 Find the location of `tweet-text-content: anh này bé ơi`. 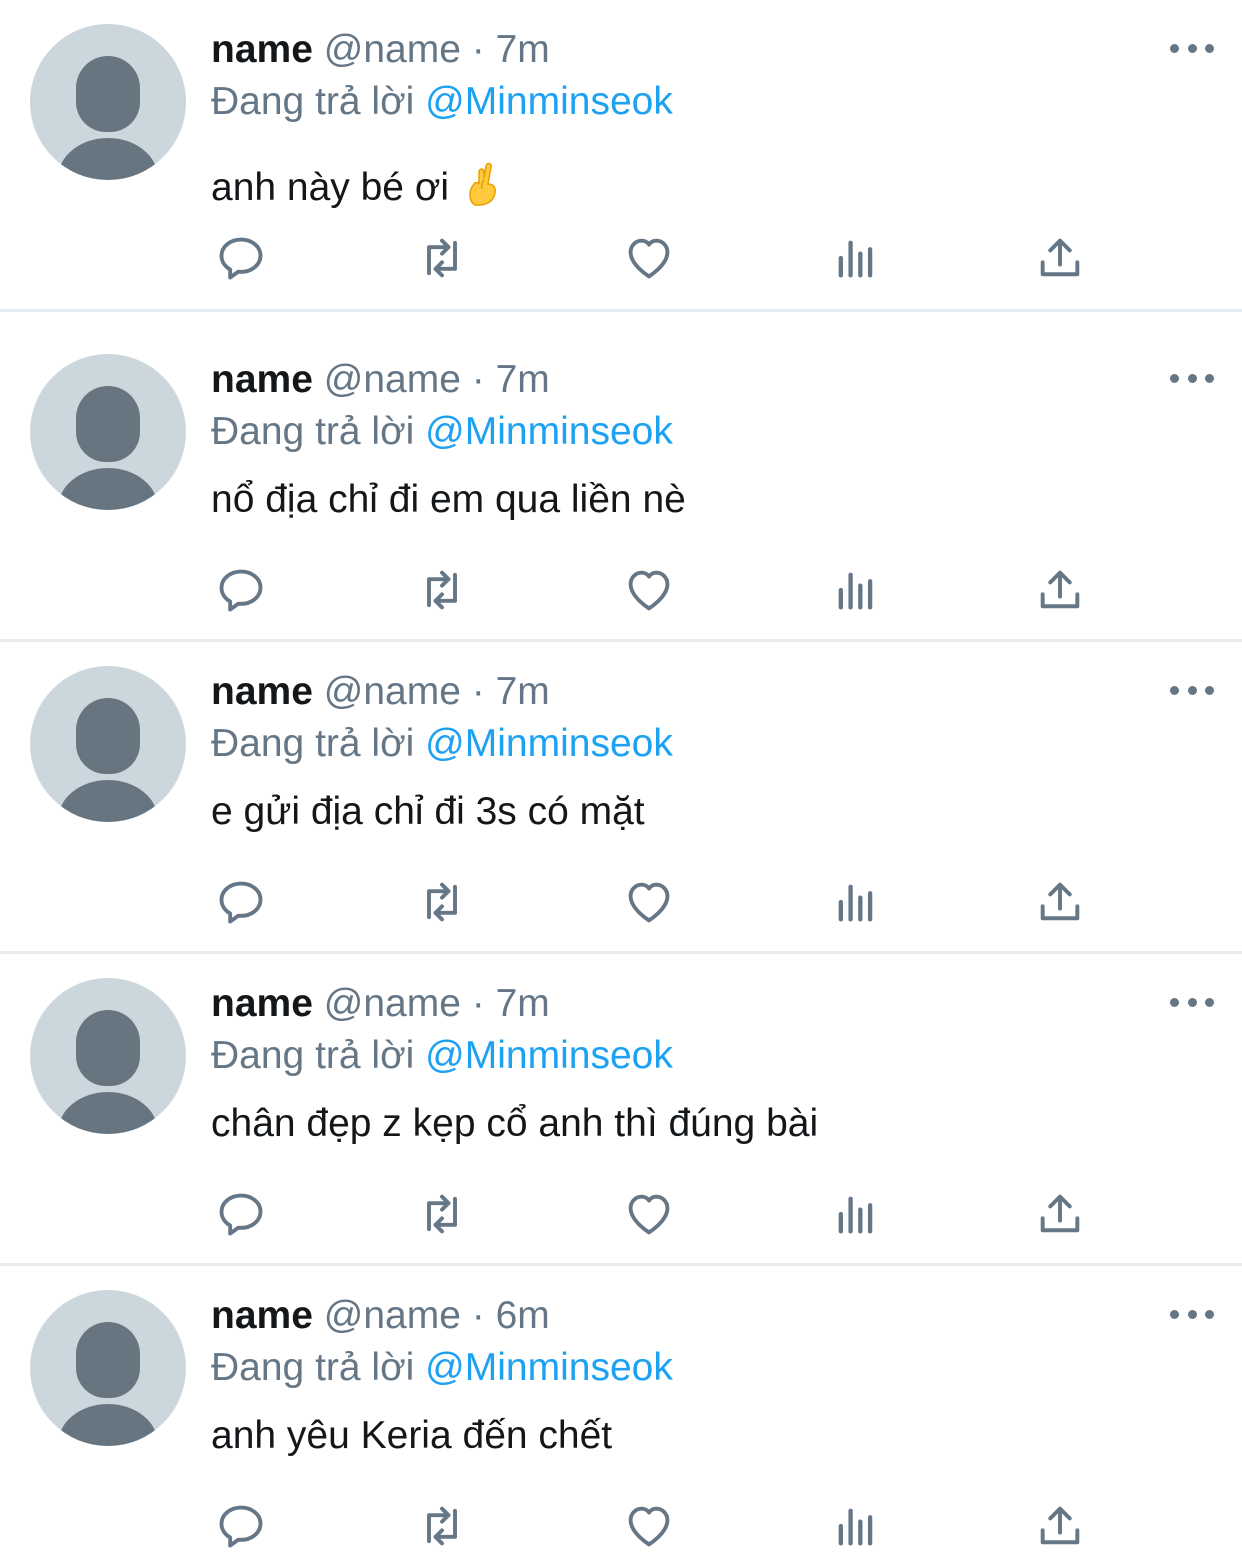

tweet-text-content: anh này bé ơi is located at coordinates (330, 187).